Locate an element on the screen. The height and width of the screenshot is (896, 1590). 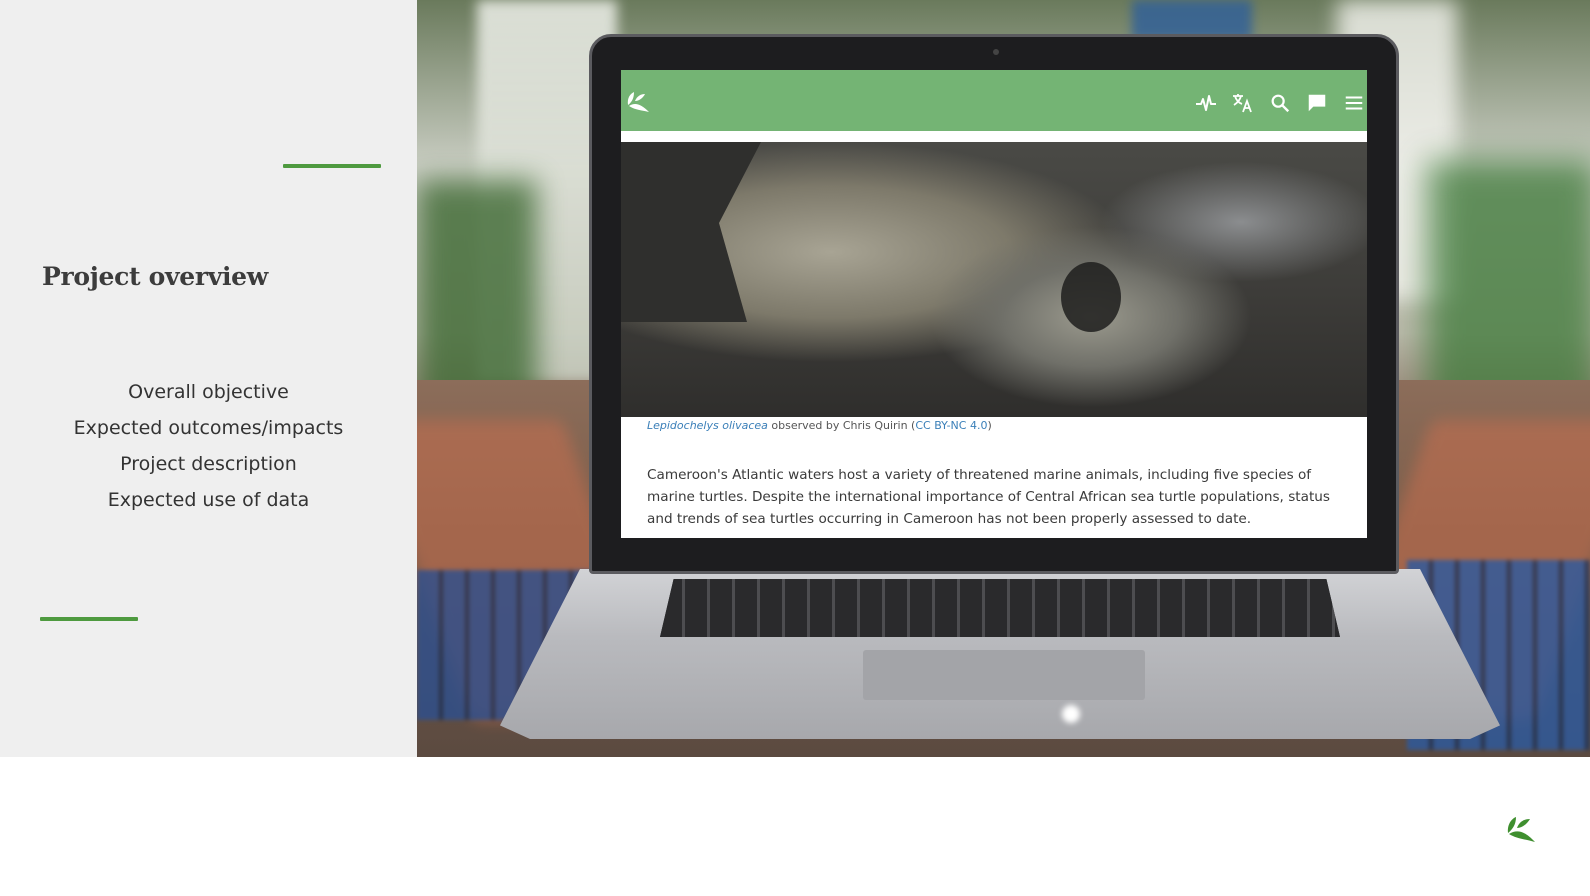
translate-icon is located at coordinates (1243, 103).